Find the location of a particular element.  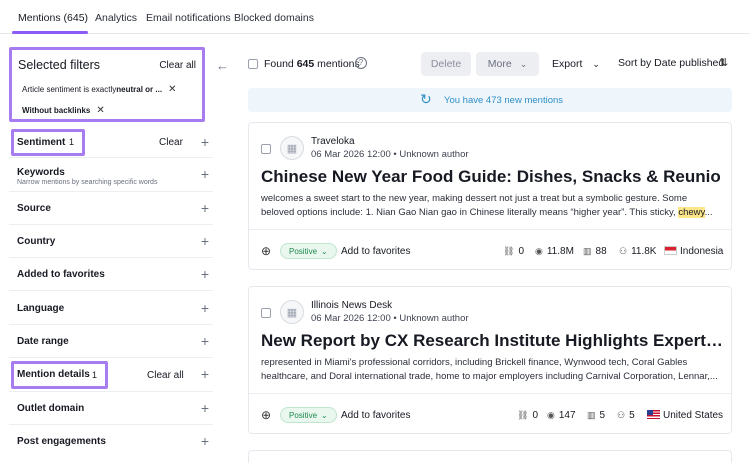

export-button: Export ⌄ is located at coordinates (576, 64).